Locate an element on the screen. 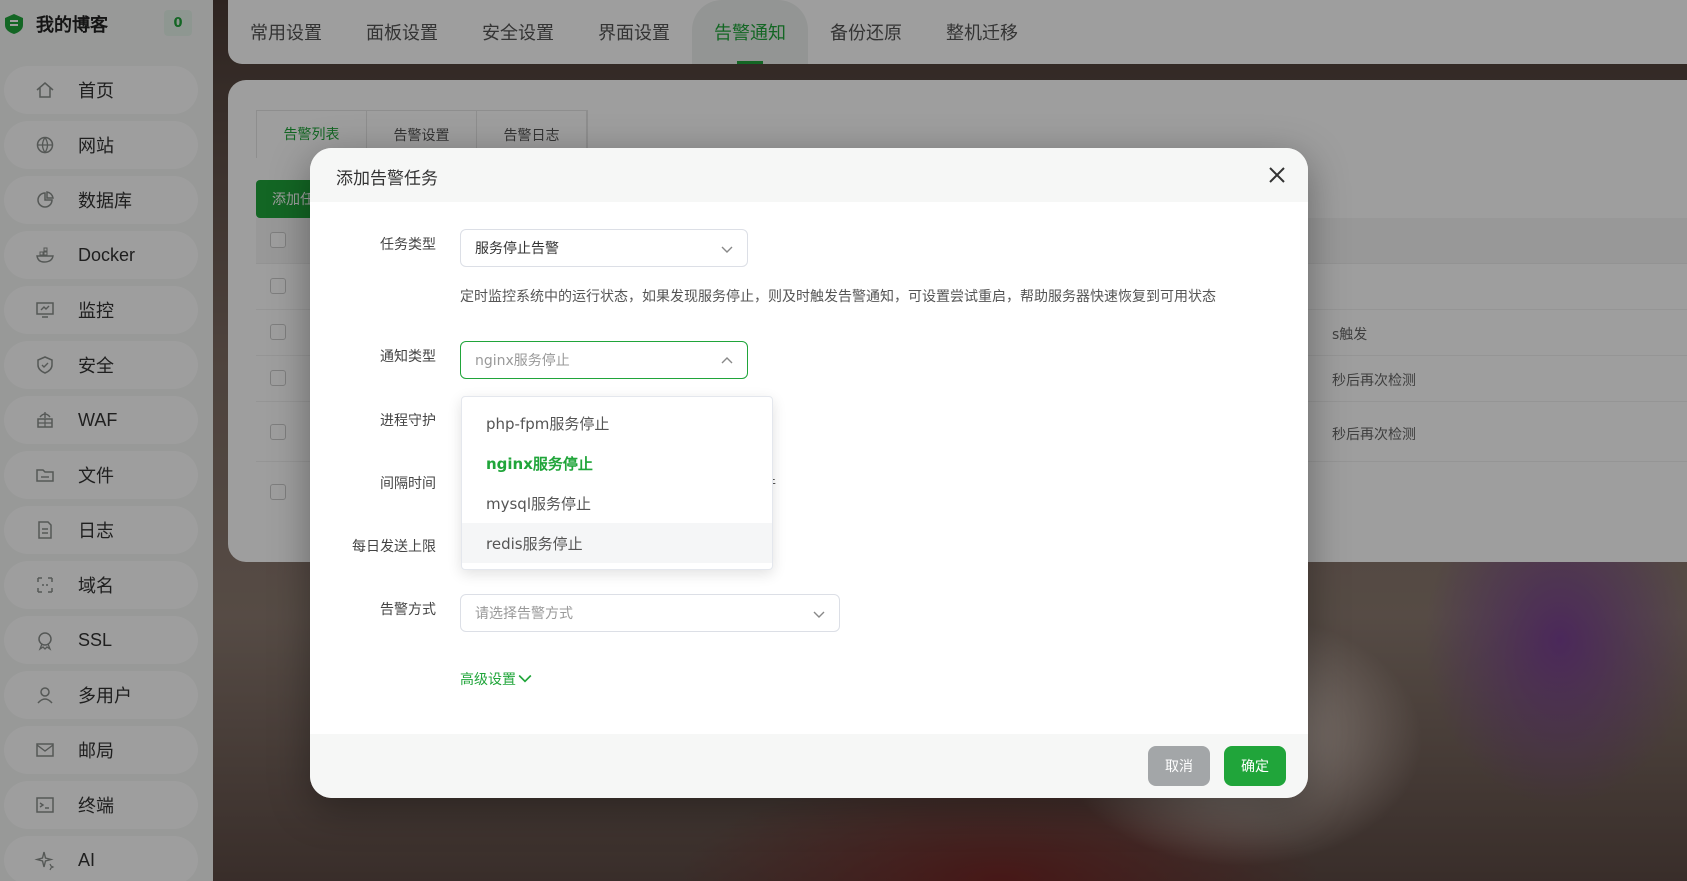 The width and height of the screenshot is (1687, 881). dialog-header: 添加告警任务 is located at coordinates (809, 175).